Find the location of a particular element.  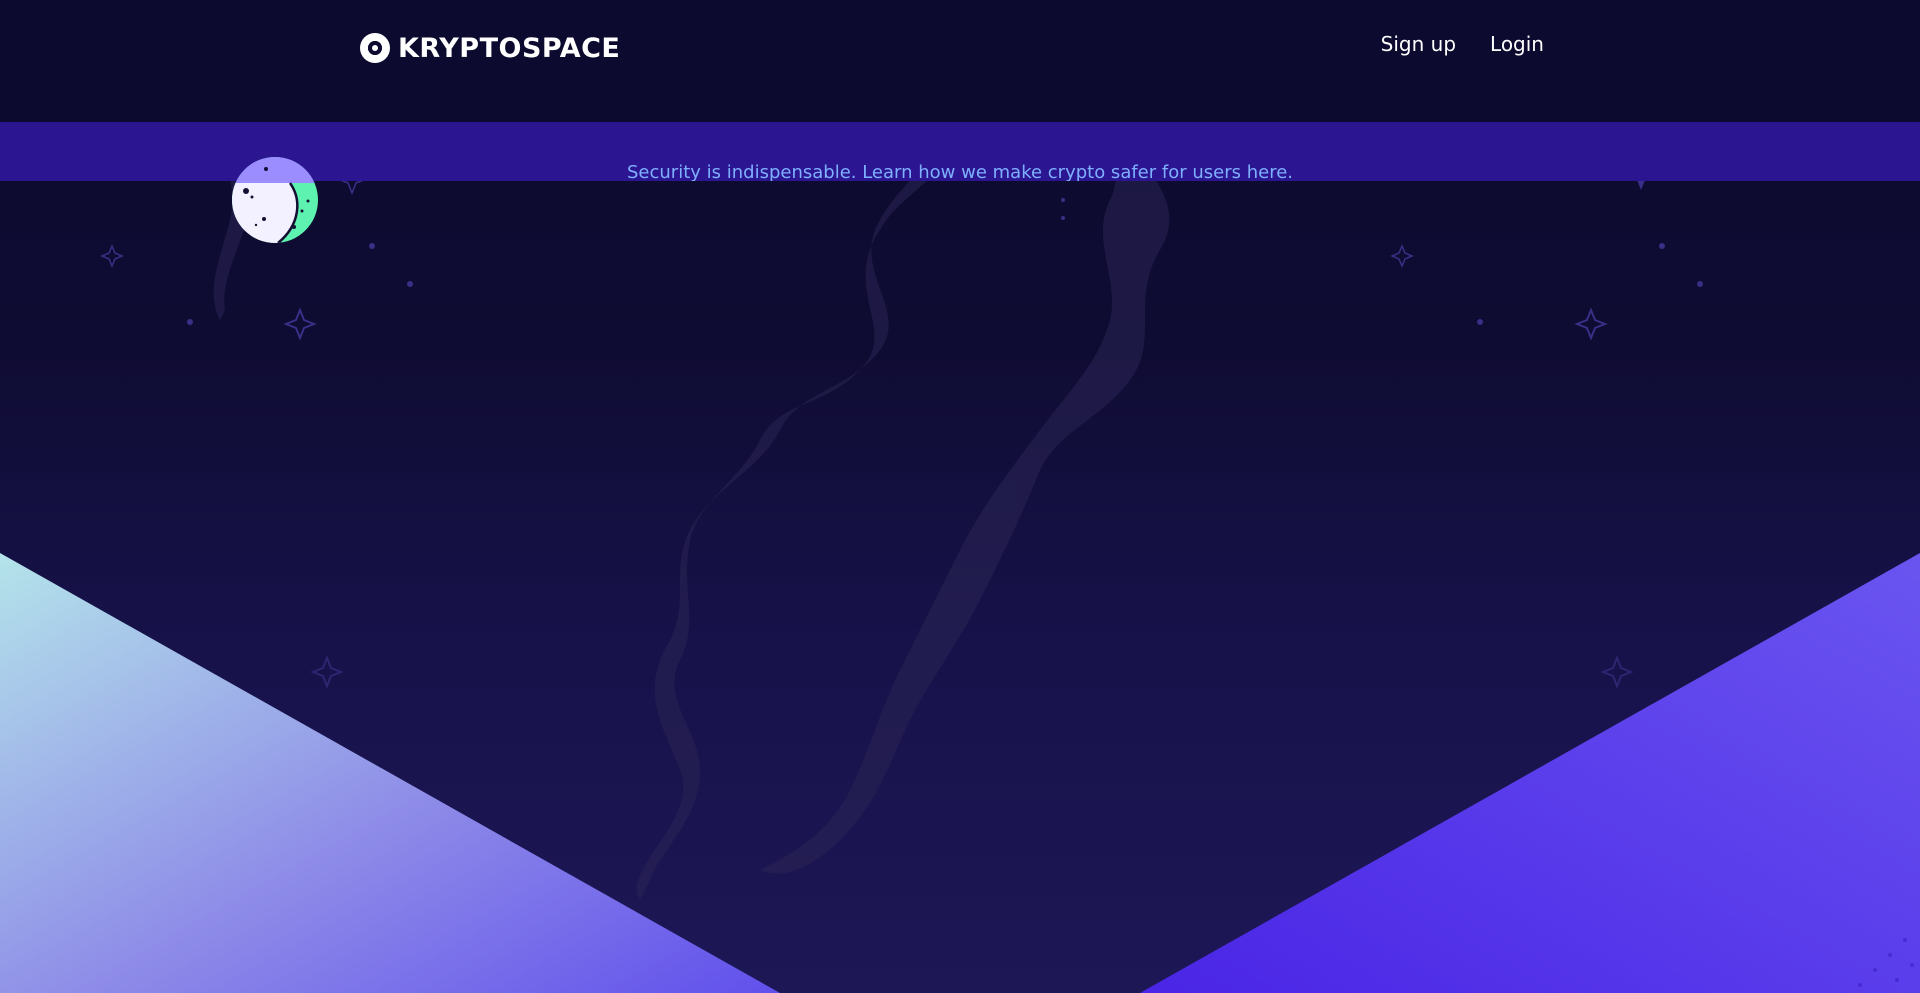

login-link: Login is located at coordinates (1517, 44).